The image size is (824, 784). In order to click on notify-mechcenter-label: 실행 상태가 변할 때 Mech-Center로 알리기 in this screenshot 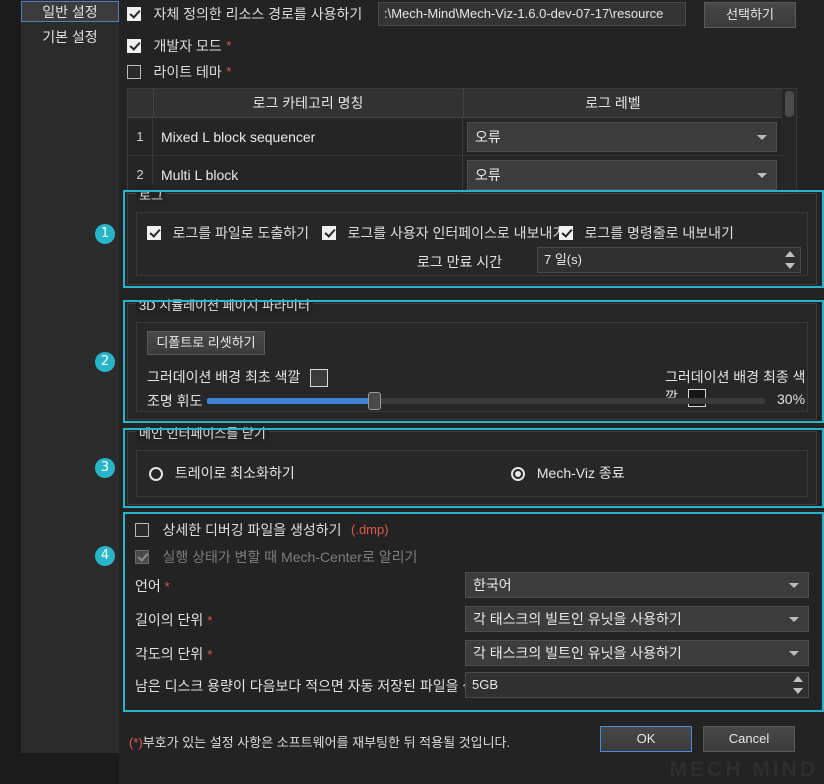, I will do `click(290, 557)`.